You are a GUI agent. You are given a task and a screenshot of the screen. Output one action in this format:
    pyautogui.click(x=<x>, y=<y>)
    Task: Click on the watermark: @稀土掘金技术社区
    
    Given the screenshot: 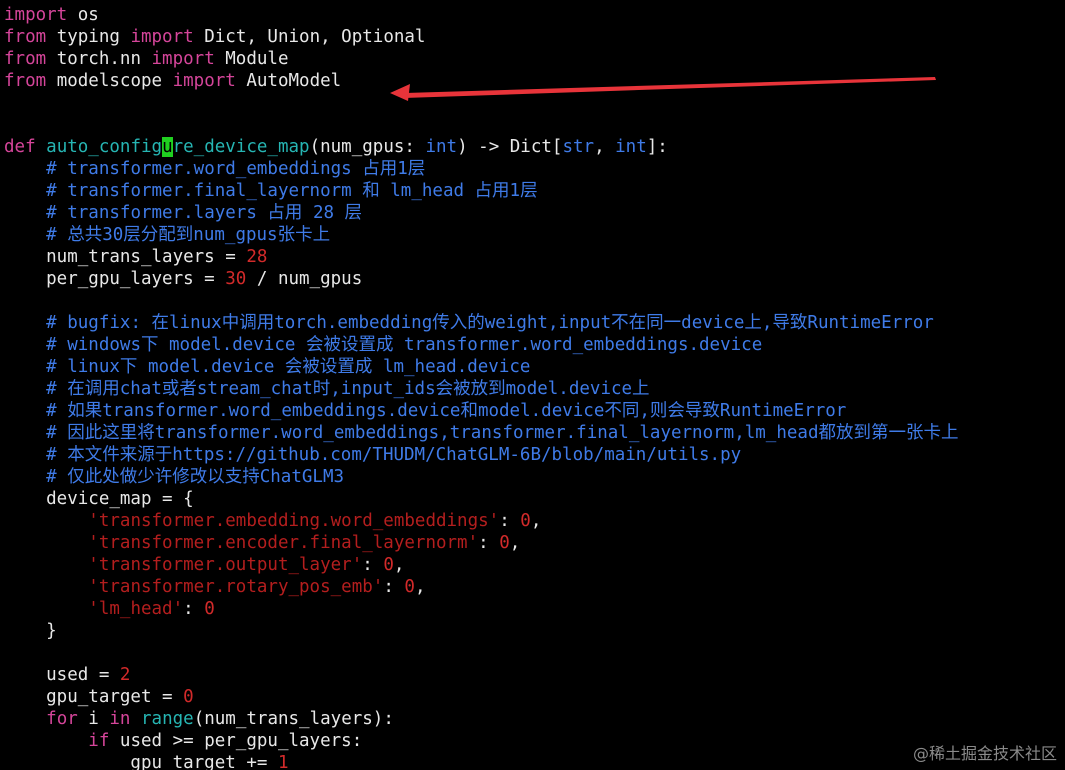 What is the action you would take?
    pyautogui.click(x=984, y=753)
    